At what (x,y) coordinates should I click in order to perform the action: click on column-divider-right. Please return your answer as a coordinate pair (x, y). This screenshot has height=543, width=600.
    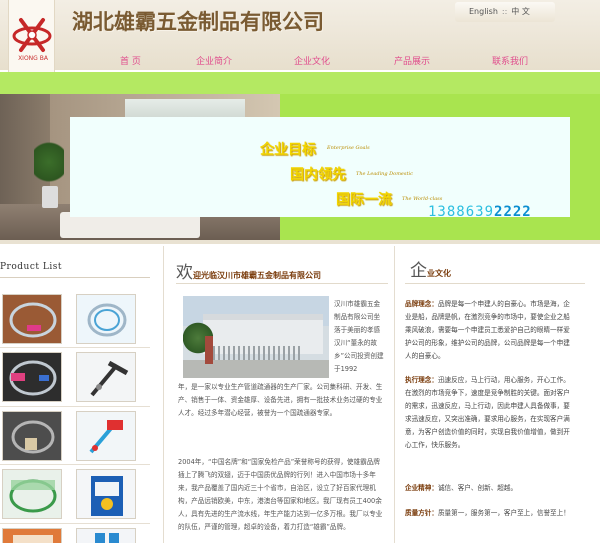
    Looking at the image, I should click on (394, 394).